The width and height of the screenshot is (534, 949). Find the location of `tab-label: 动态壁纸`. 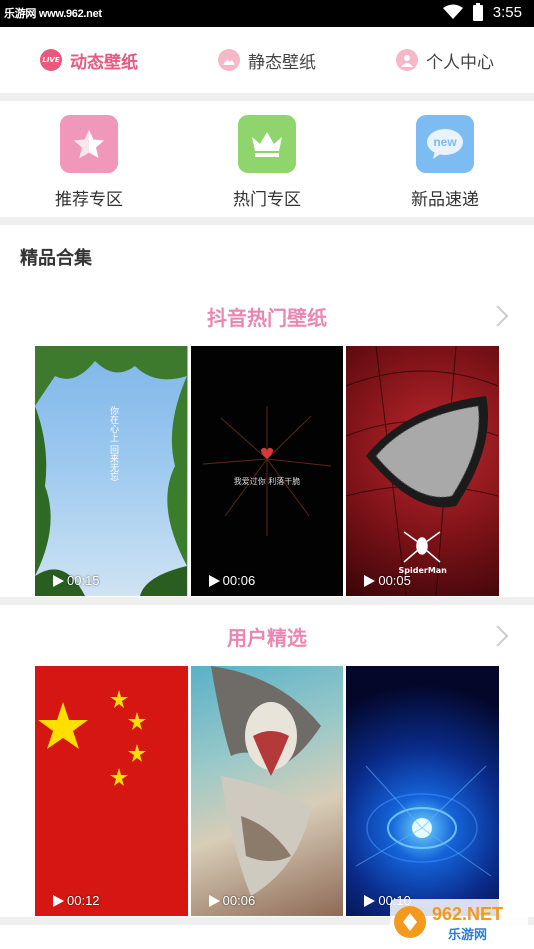

tab-label: 动态壁纸 is located at coordinates (104, 62).